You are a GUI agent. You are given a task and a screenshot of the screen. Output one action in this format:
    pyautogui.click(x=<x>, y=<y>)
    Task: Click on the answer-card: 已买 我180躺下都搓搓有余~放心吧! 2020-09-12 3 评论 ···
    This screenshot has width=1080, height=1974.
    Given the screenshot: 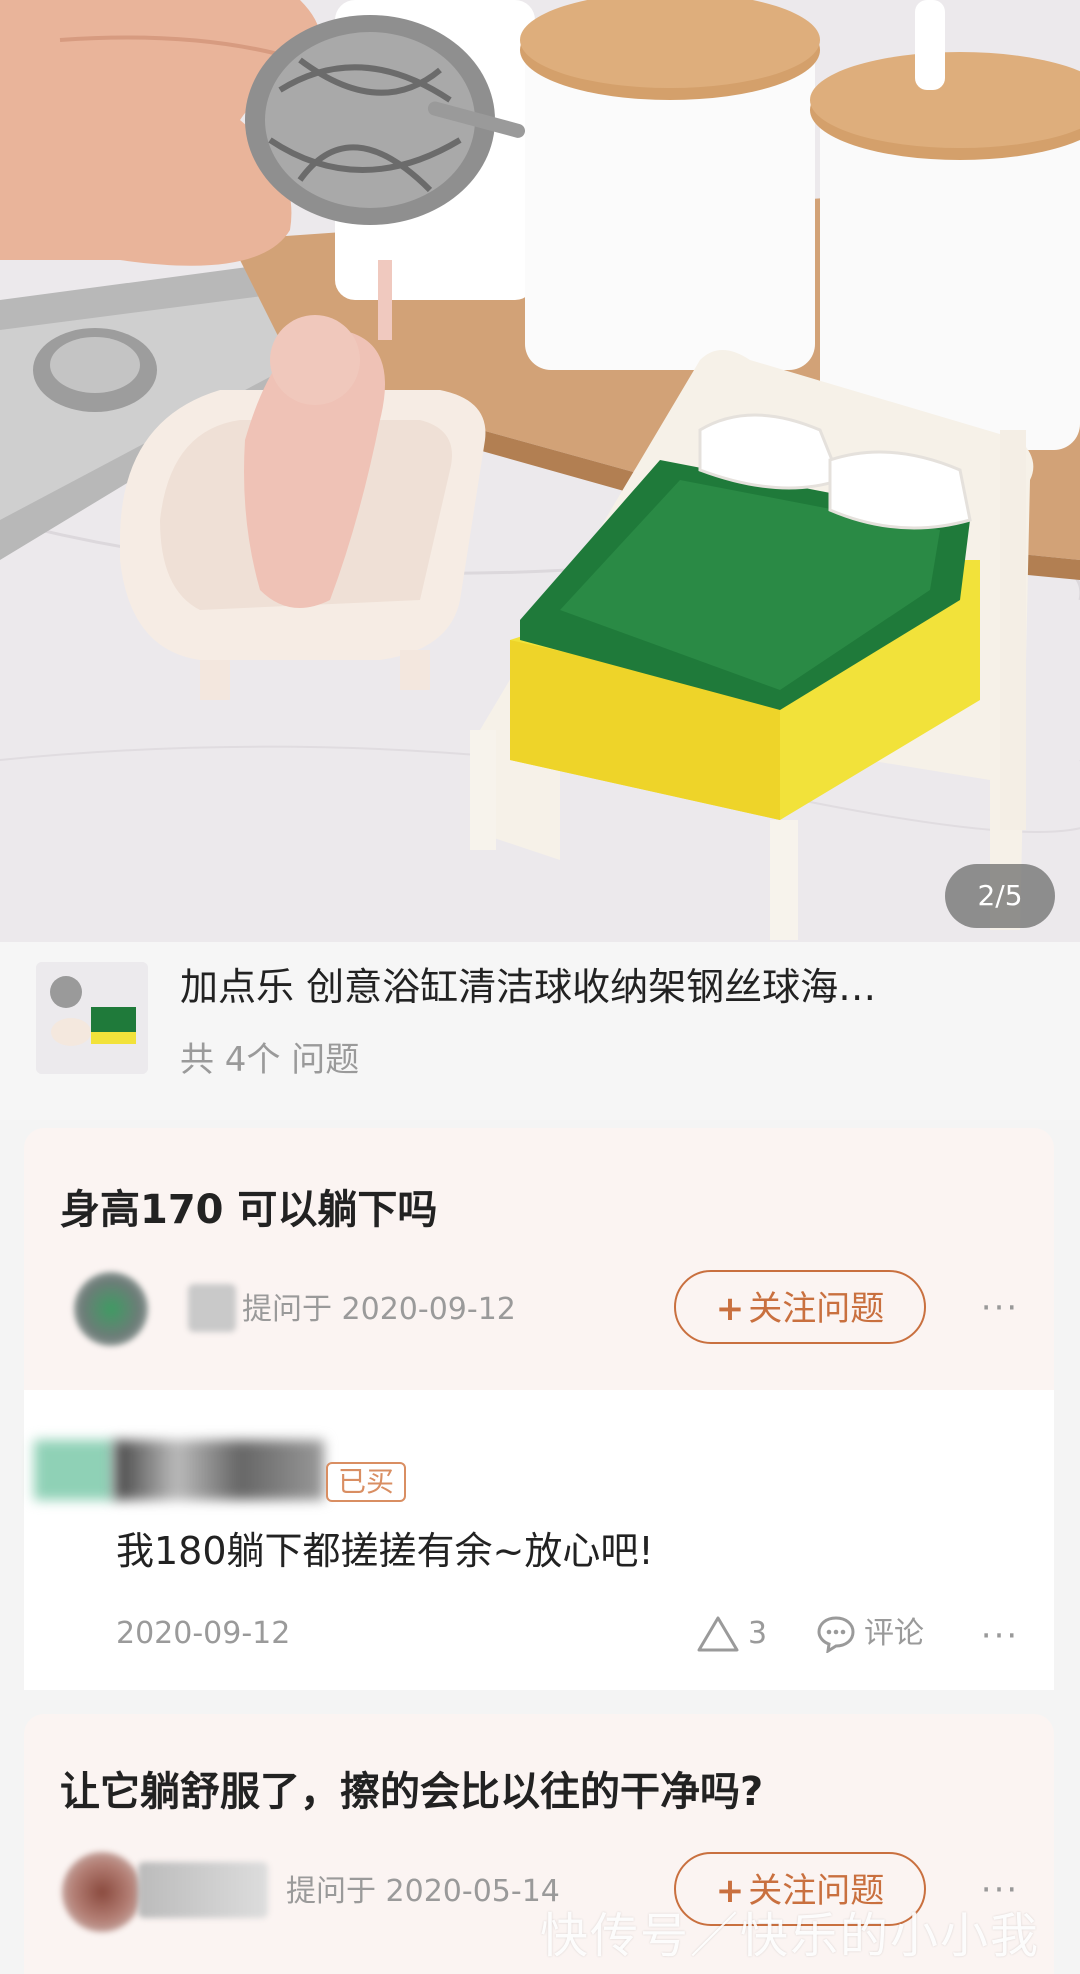 What is the action you would take?
    pyautogui.click(x=539, y=1540)
    